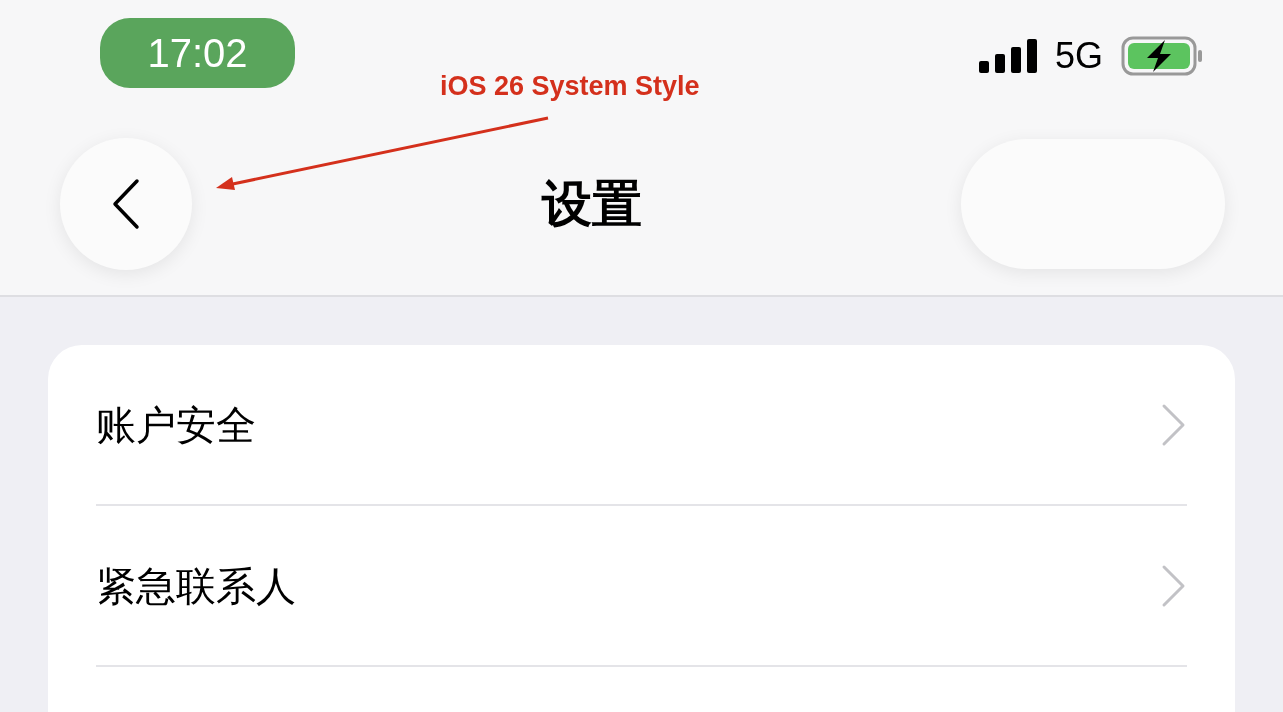 This screenshot has width=1283, height=712. I want to click on row-label: 账户安全, so click(176, 425).